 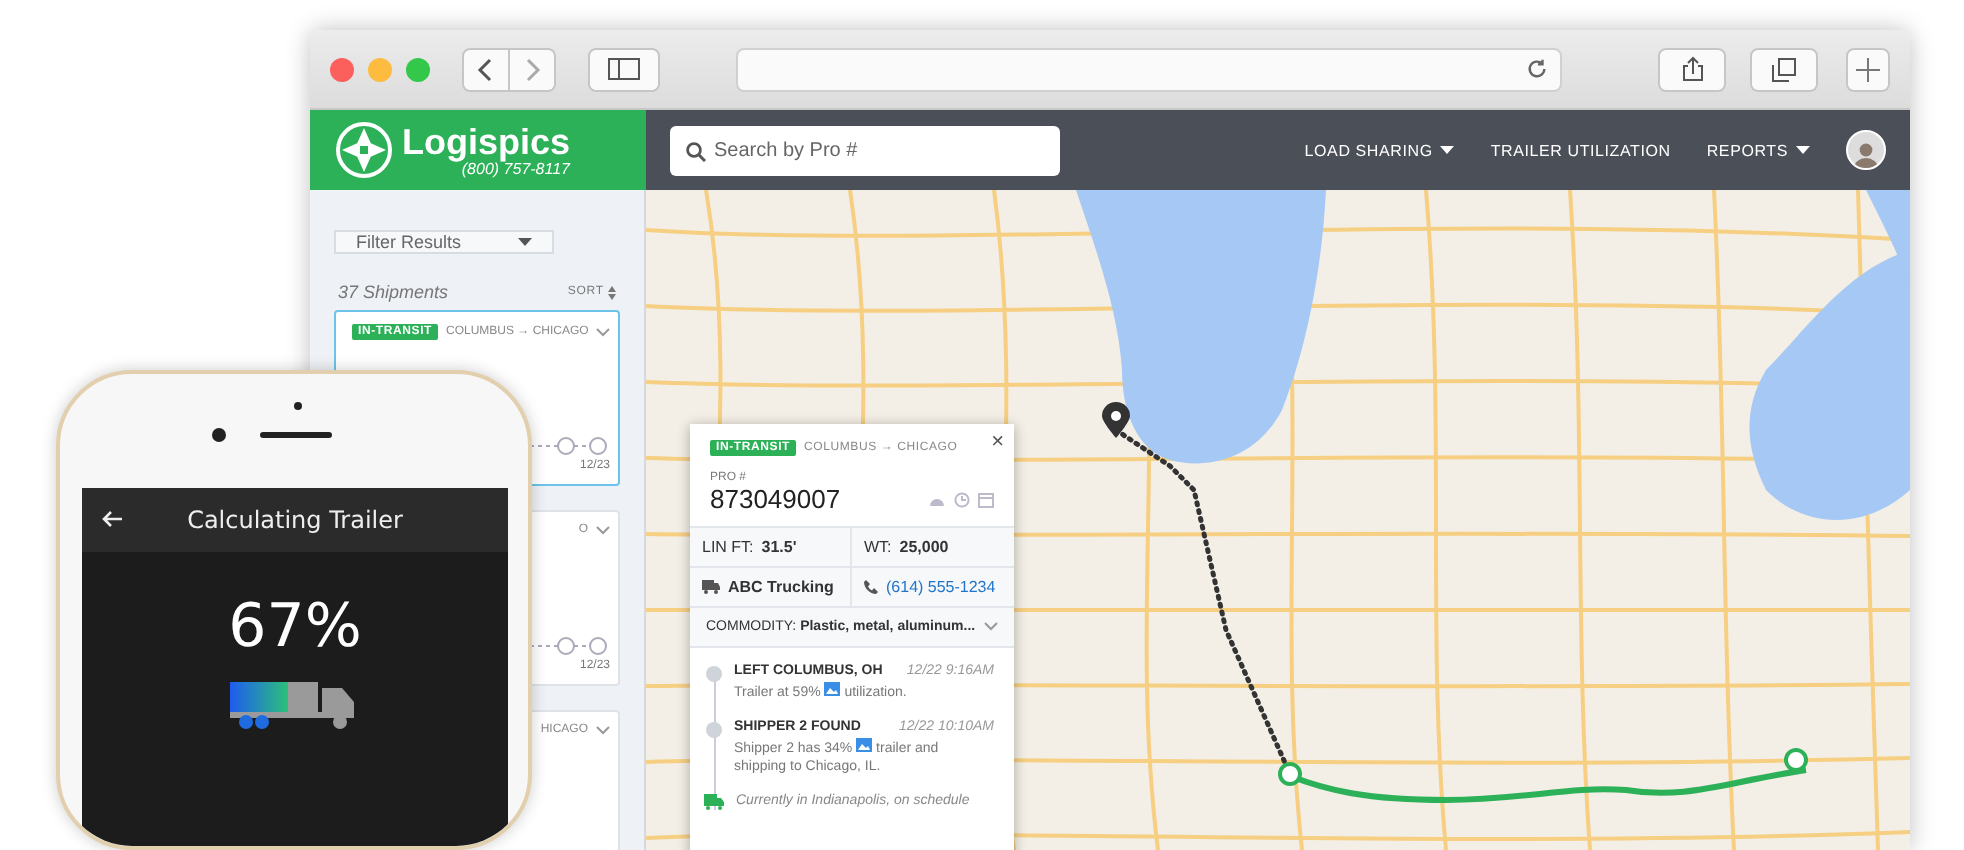 I want to click on camera-icon, so click(x=219, y=435).